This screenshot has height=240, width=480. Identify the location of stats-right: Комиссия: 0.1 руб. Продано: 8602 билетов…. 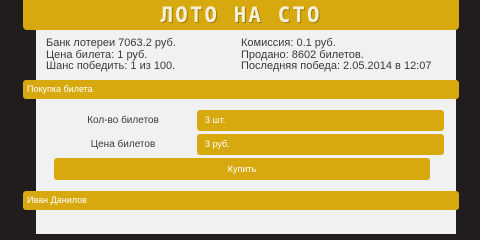
(336, 55).